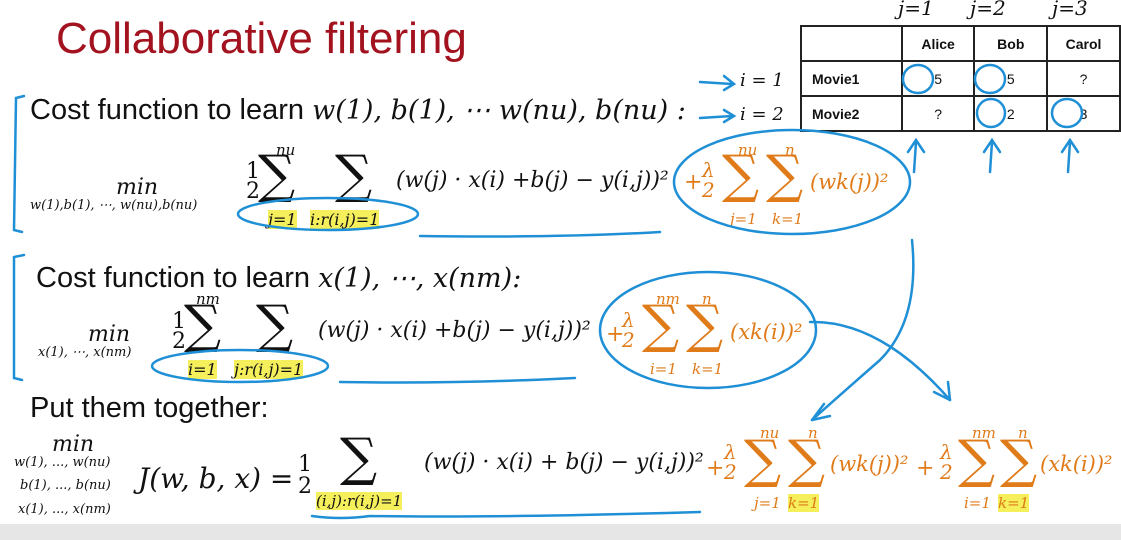 The image size is (1121, 540). Describe the element at coordinates (1070, 155) in the screenshot. I see `up-arrow-carol` at that location.